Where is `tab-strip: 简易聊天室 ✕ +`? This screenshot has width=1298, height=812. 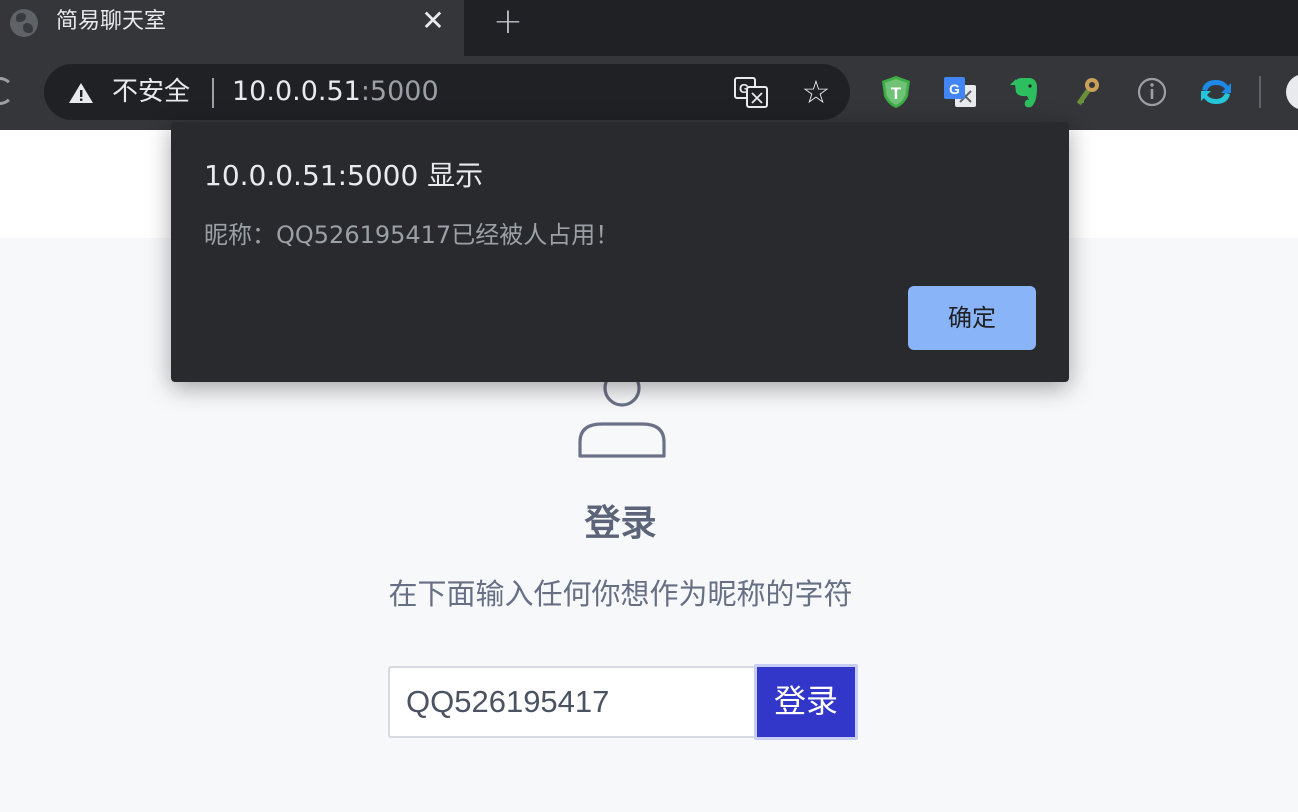
tab-strip: 简易聊天室 ✕ + is located at coordinates (649, 28).